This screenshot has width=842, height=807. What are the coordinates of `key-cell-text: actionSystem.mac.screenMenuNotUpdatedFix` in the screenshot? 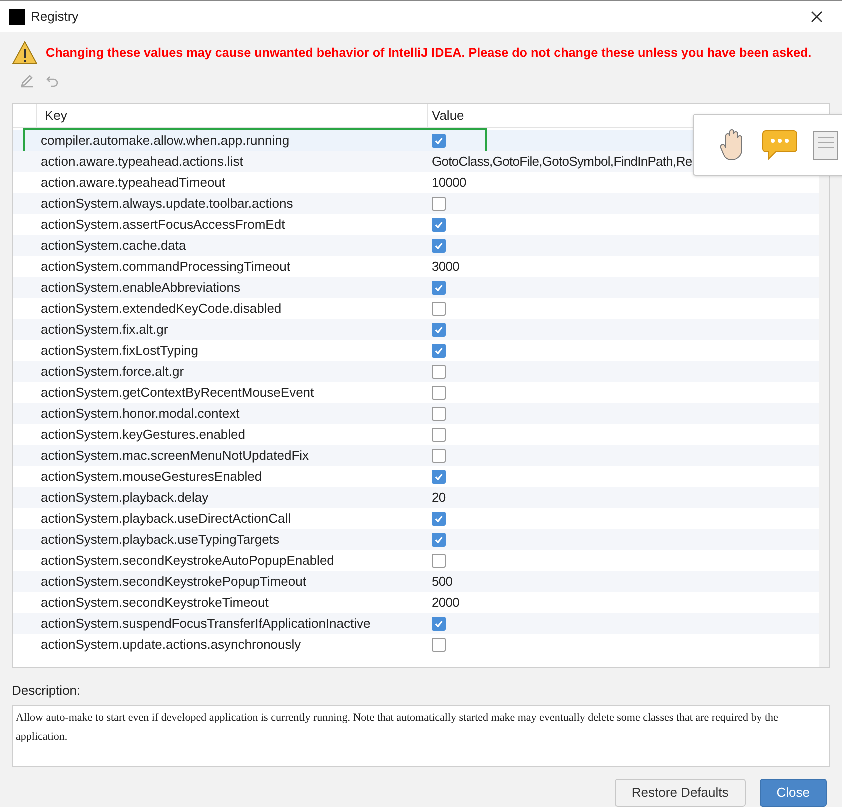 It's located at (175, 455).